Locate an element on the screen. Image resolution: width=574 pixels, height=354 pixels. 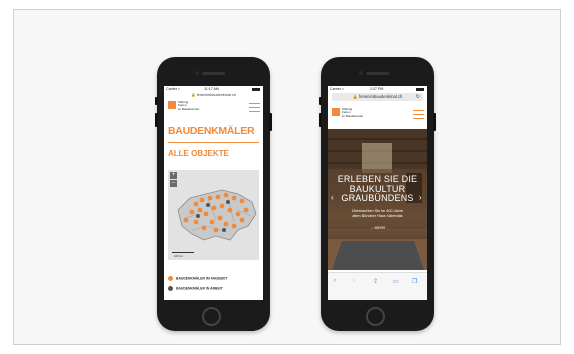
reload-icon: ↻ is located at coordinates (418, 97).